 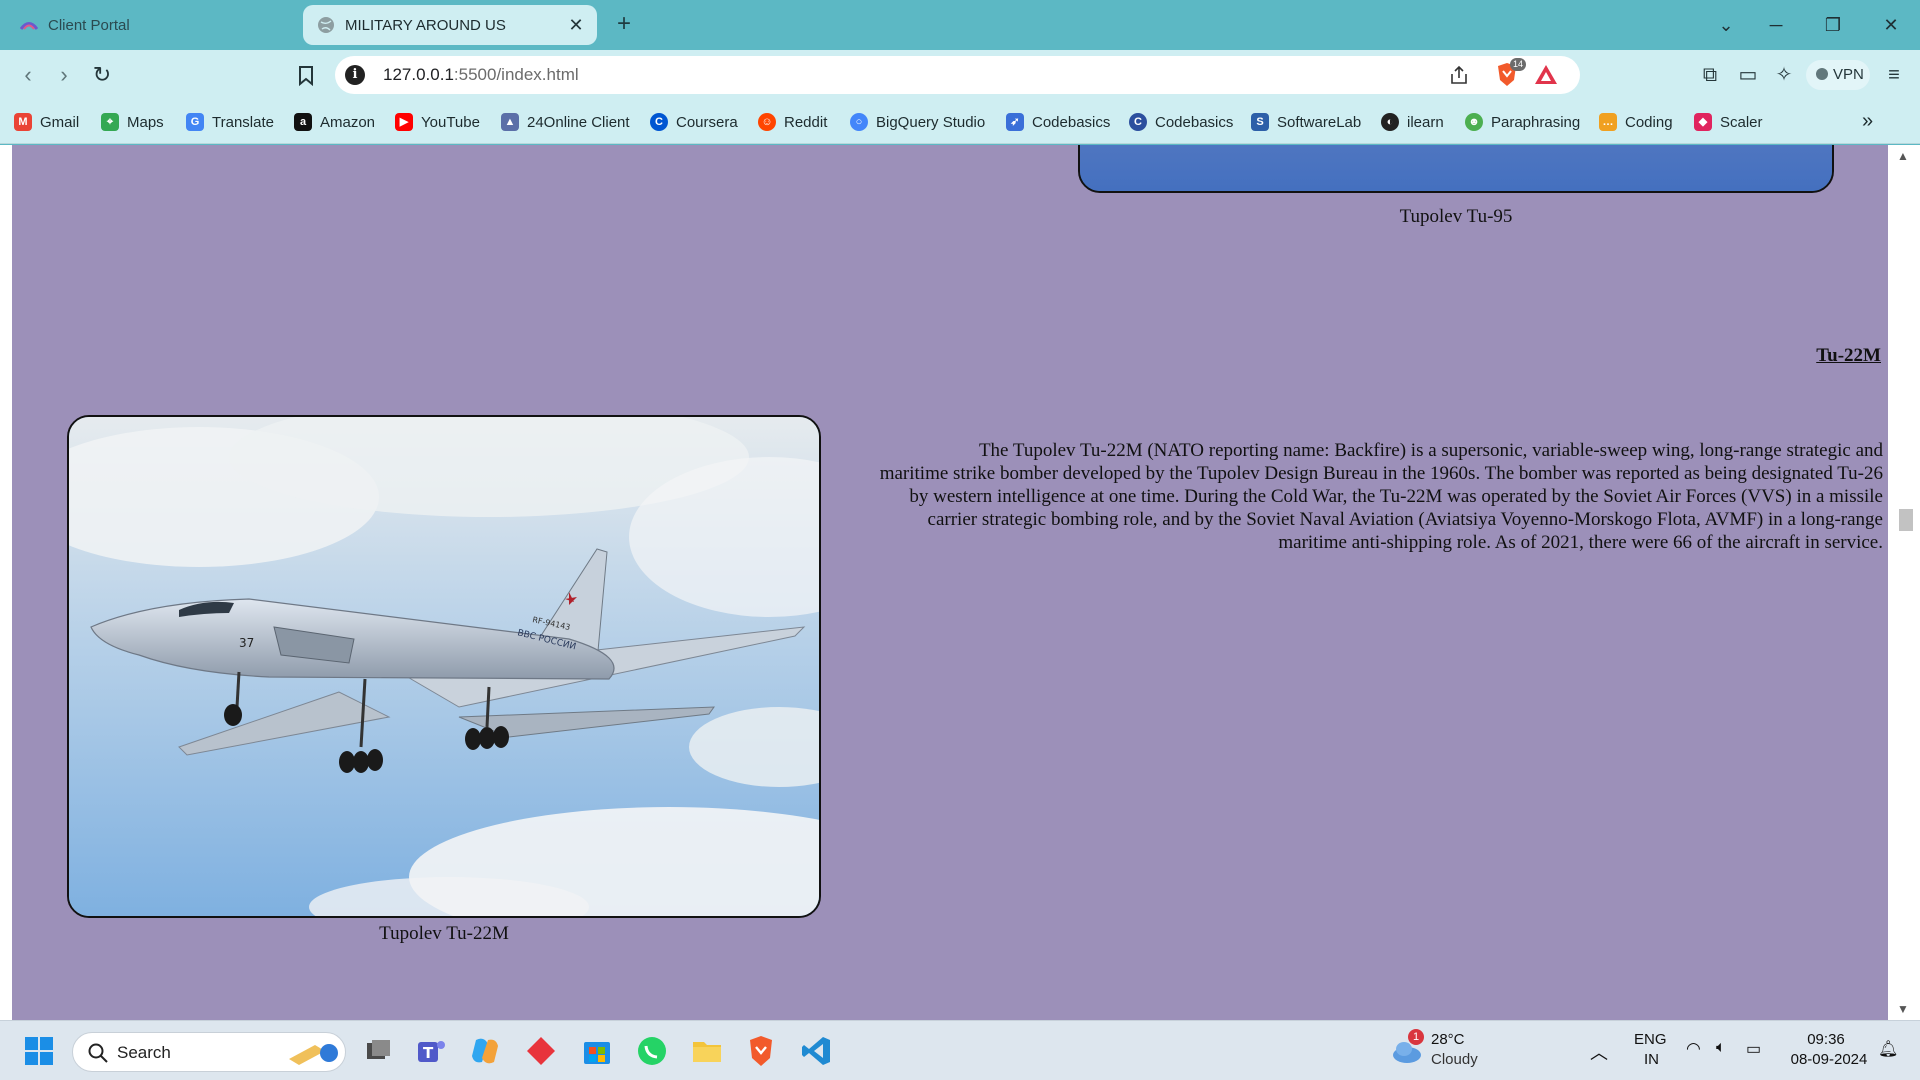 I want to click on bookmark-24online: ▲ 24Online Client, so click(x=565, y=122).